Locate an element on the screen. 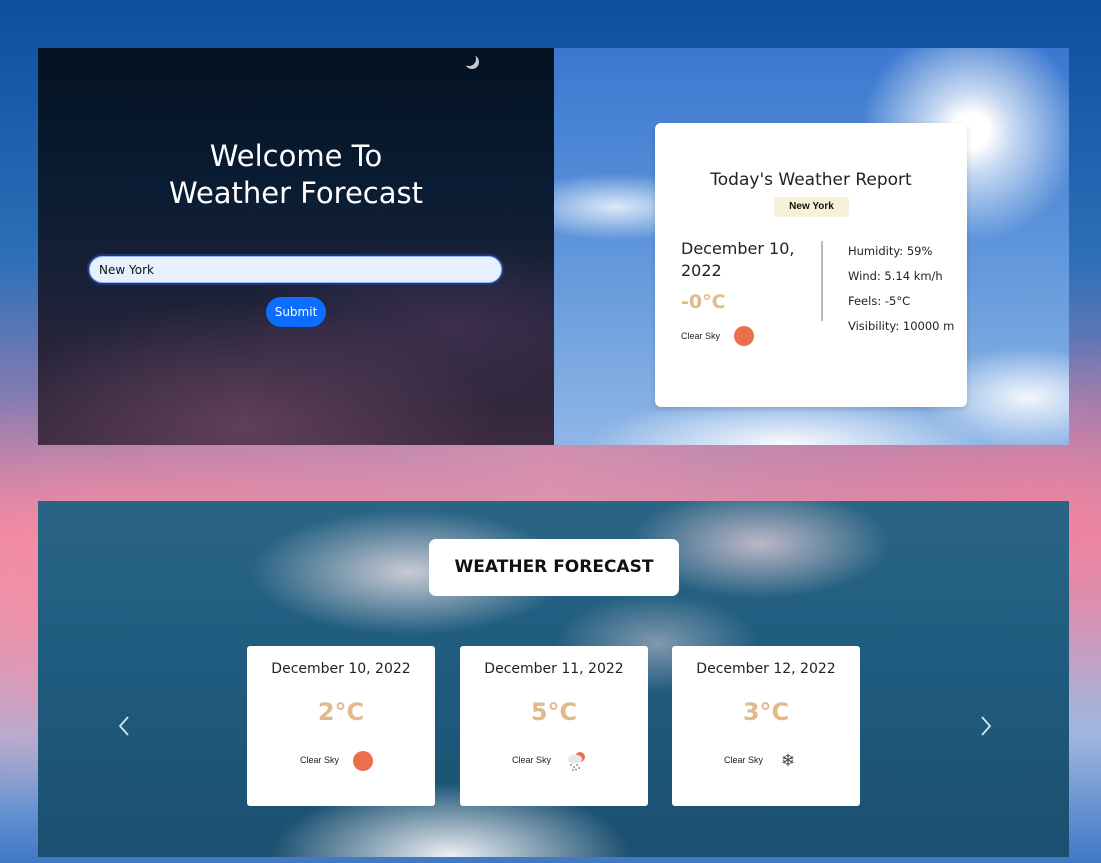  forecast-heading: WEATHER FORECAST is located at coordinates (554, 567).